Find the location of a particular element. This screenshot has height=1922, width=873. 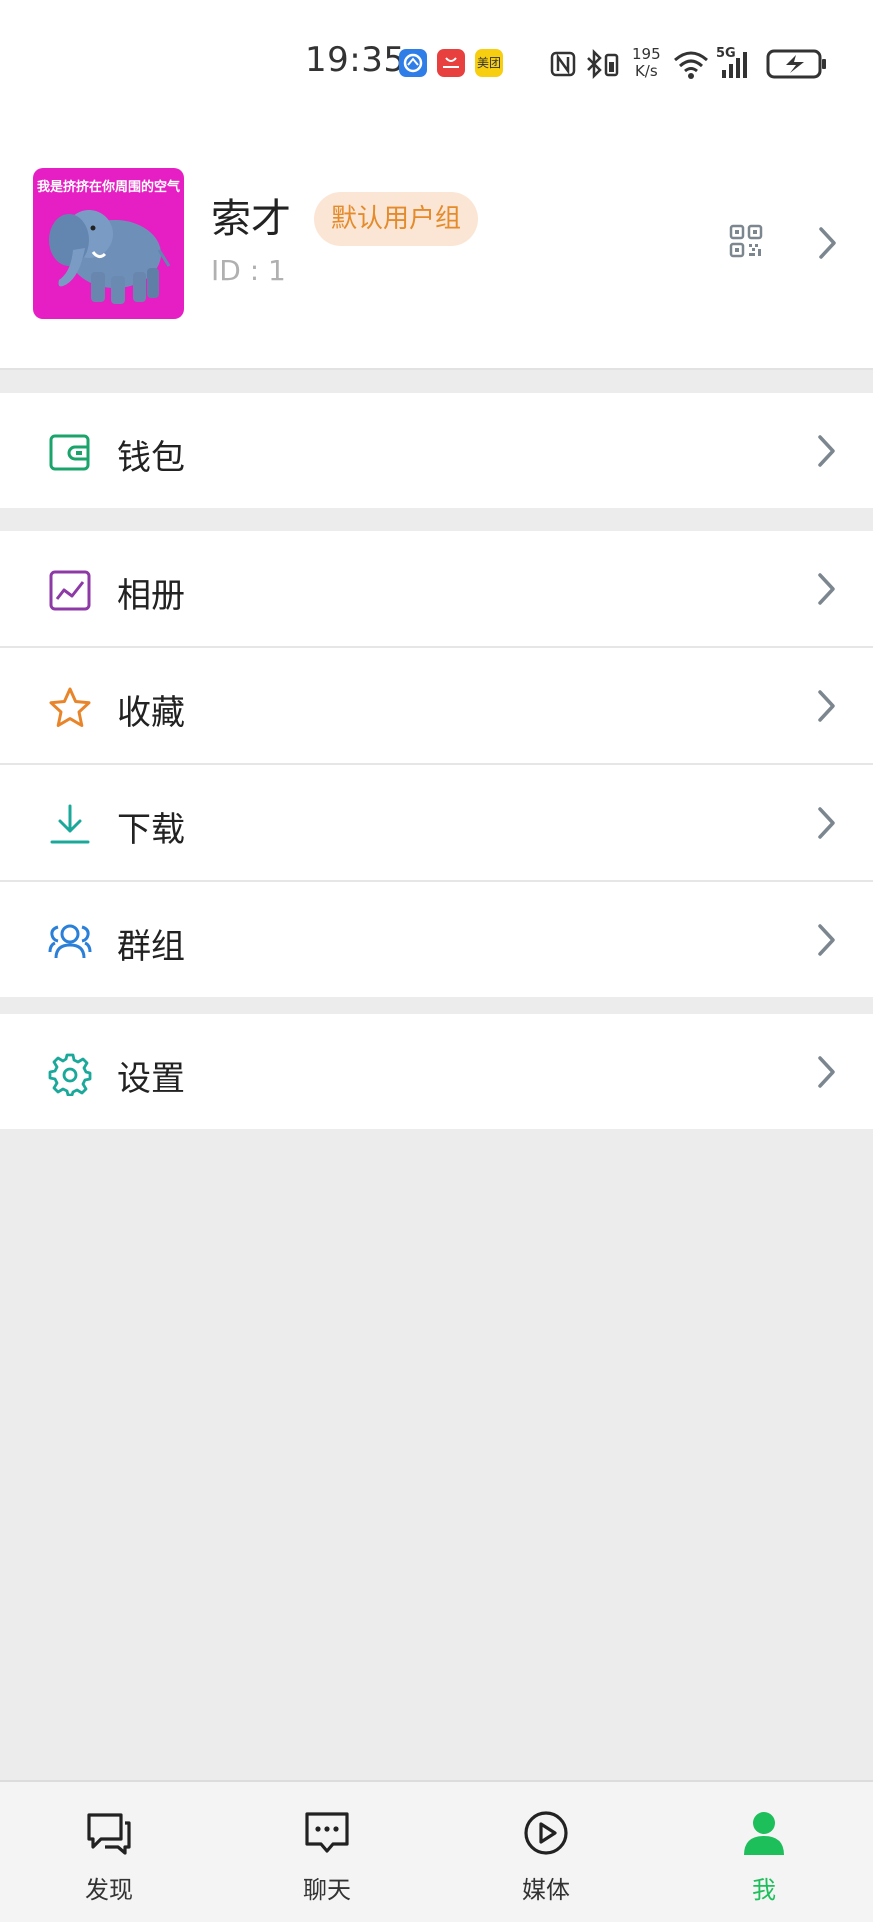

message-dots-icon is located at coordinates (327, 1832).